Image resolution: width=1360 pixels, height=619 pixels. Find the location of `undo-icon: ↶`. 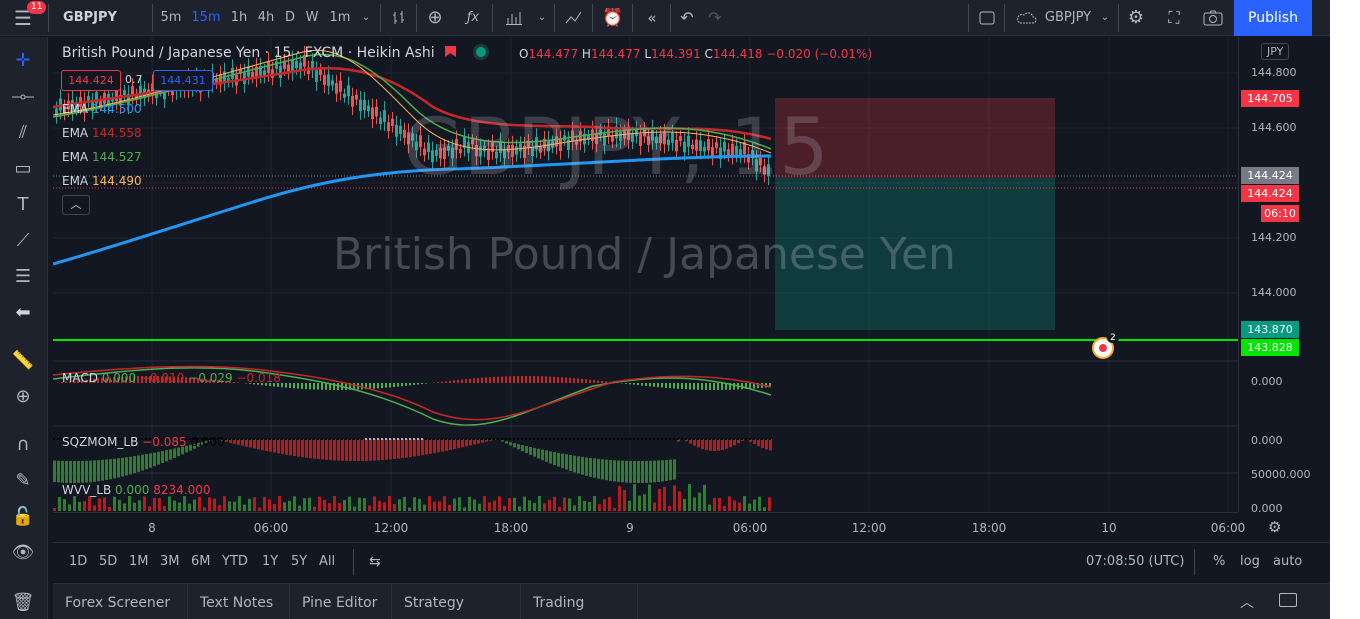

undo-icon: ↶ is located at coordinates (687, 18).